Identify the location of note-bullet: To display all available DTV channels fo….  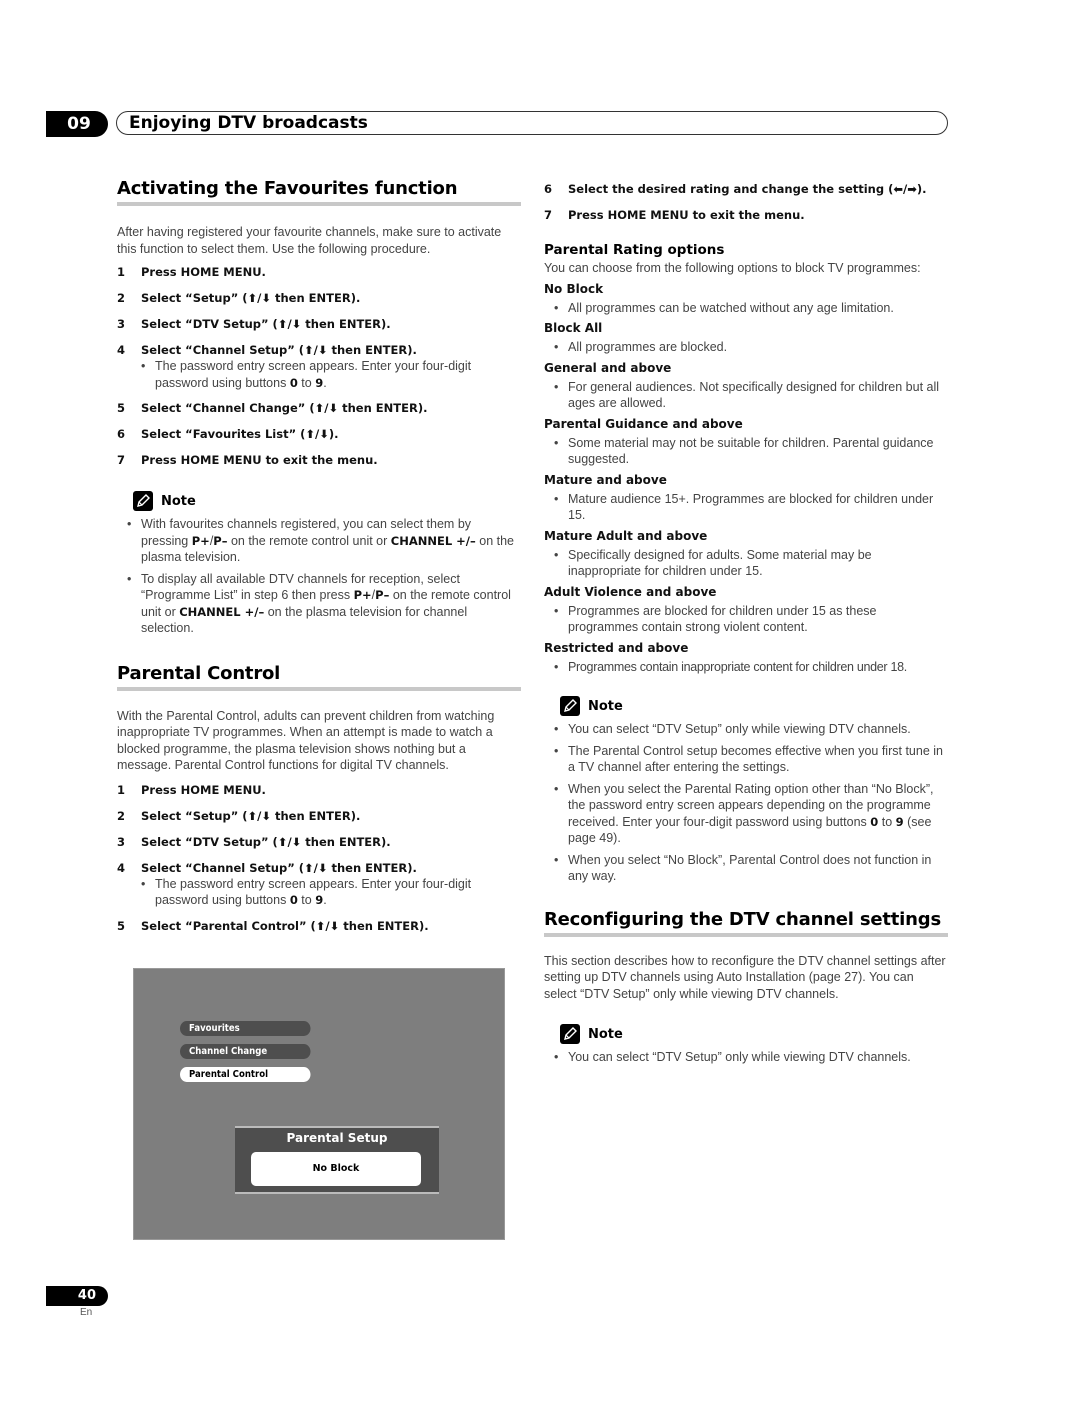
(319, 604).